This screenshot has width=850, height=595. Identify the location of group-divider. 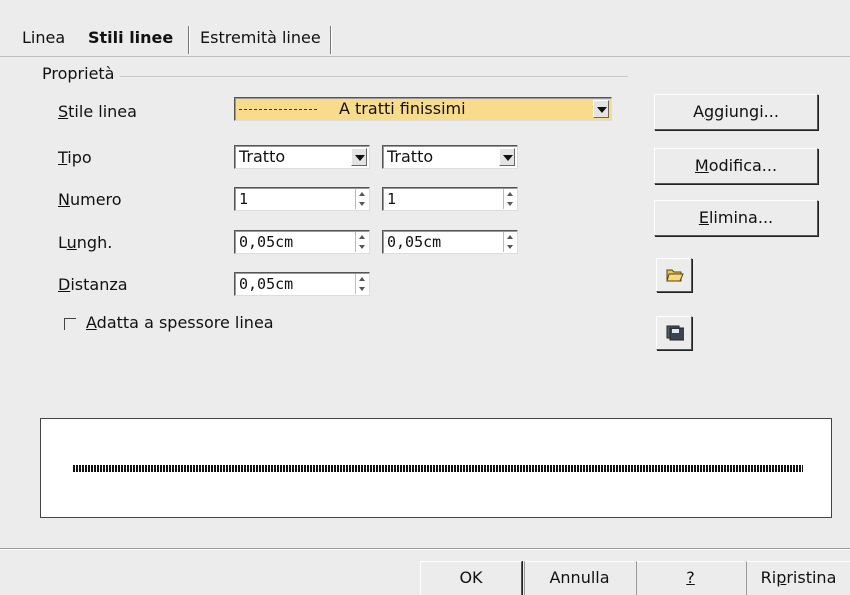
(368, 76).